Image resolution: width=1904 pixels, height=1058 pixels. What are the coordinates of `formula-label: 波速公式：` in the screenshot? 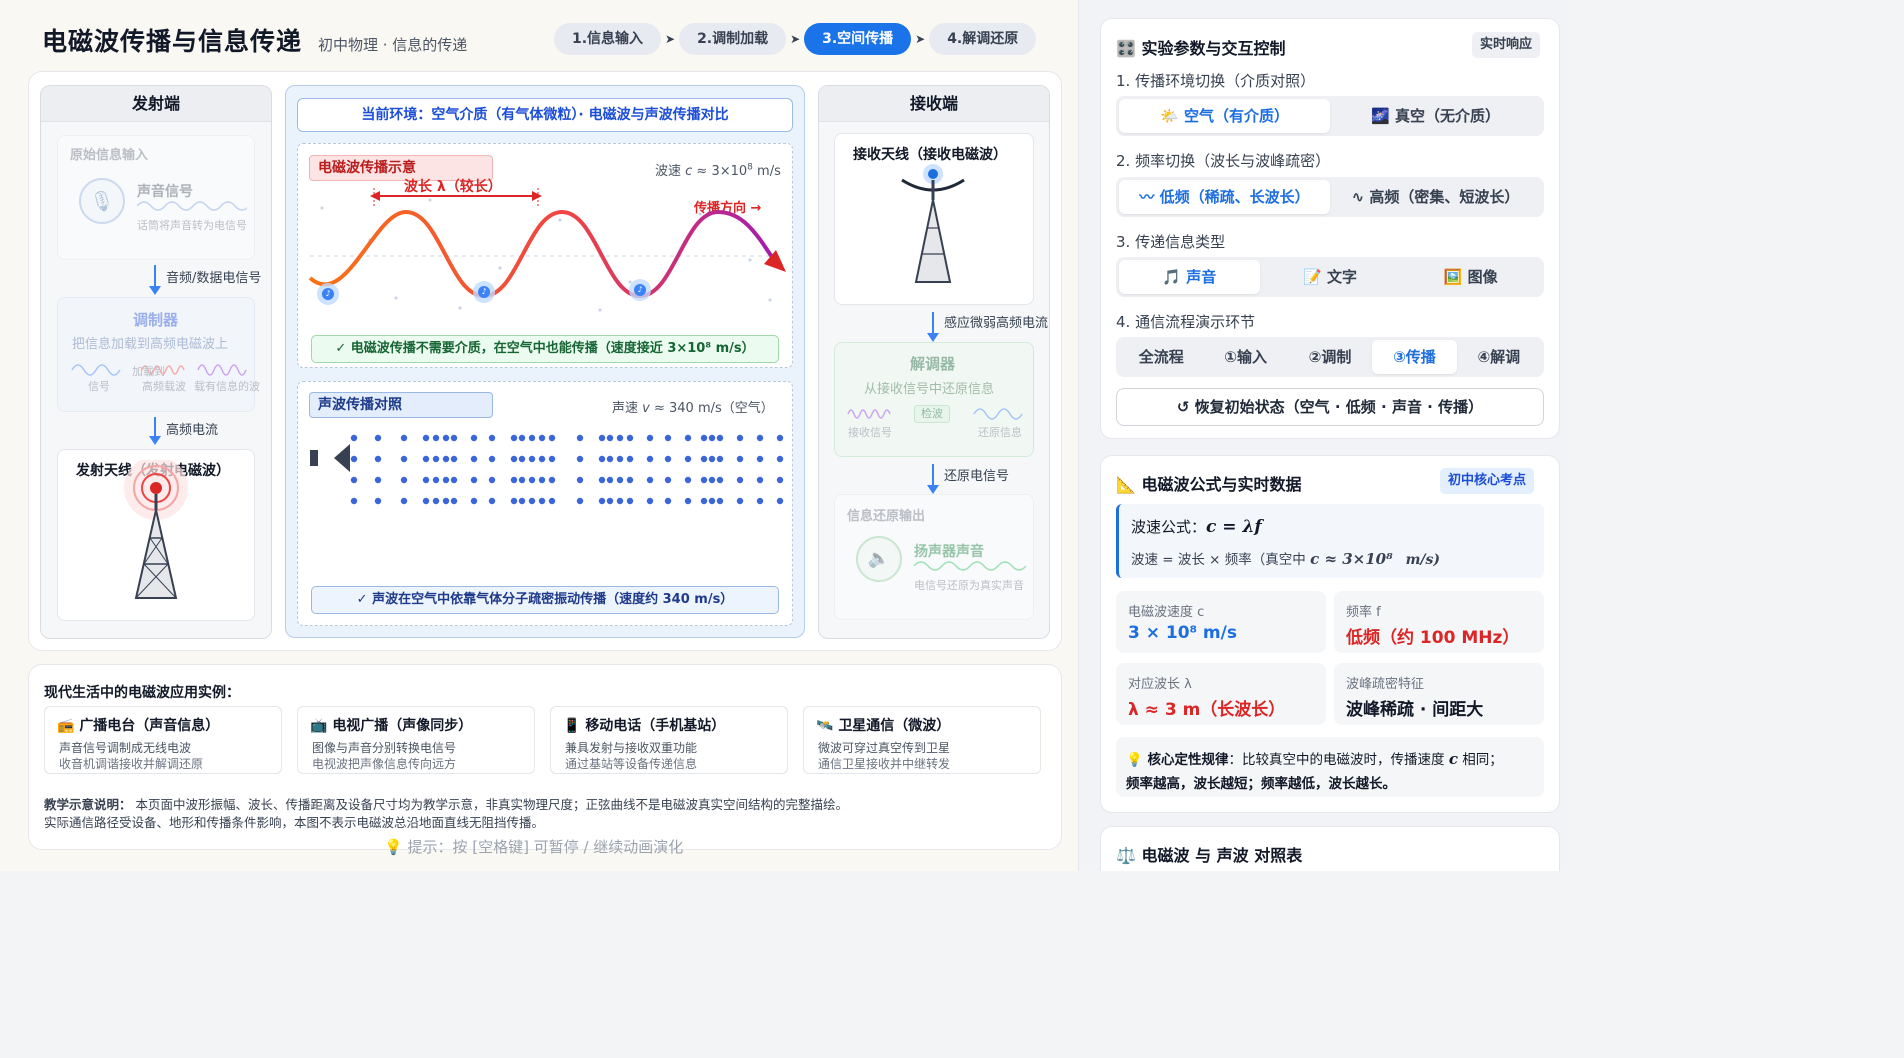 It's located at (1169, 527).